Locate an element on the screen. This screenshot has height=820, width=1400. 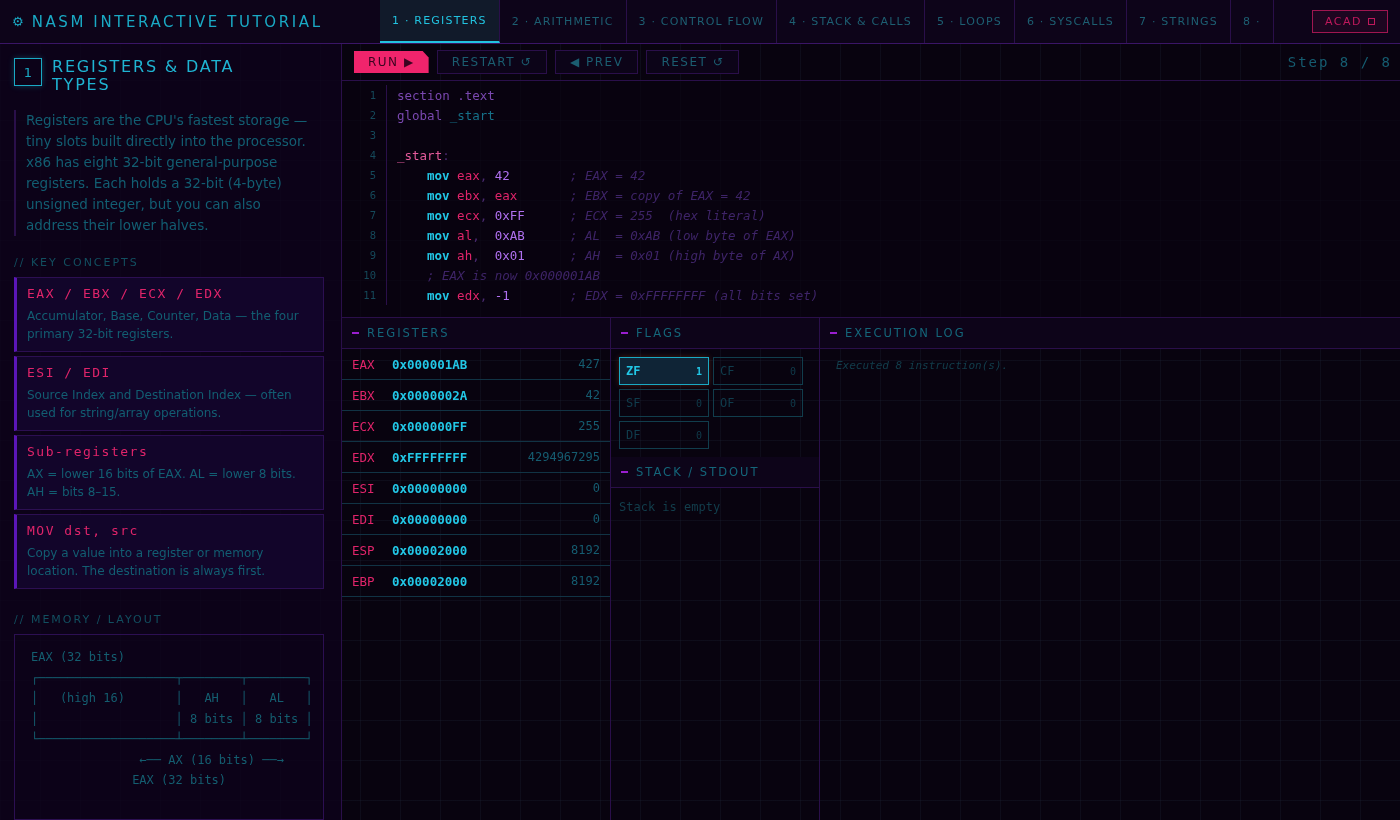
diagram-line: │ │ 8 bits │ 8 bits │ is located at coordinates (172, 719).